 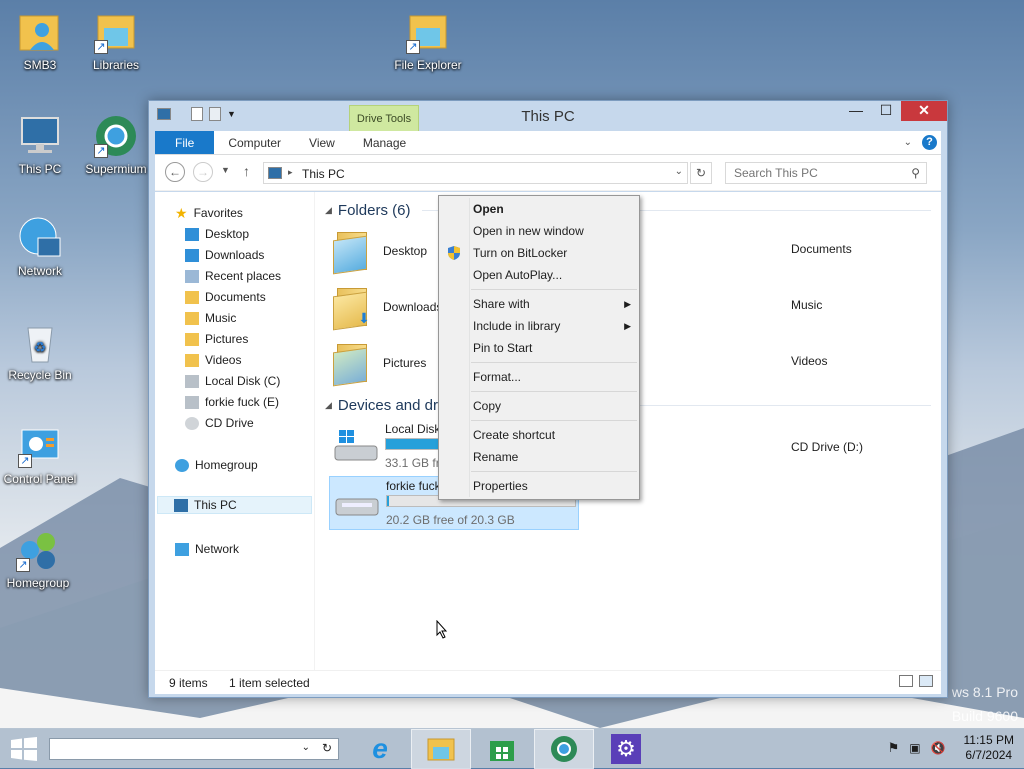 What do you see at coordinates (553, 348) in the screenshot?
I see `menu-item-pin-to-start: Pin to Start` at bounding box center [553, 348].